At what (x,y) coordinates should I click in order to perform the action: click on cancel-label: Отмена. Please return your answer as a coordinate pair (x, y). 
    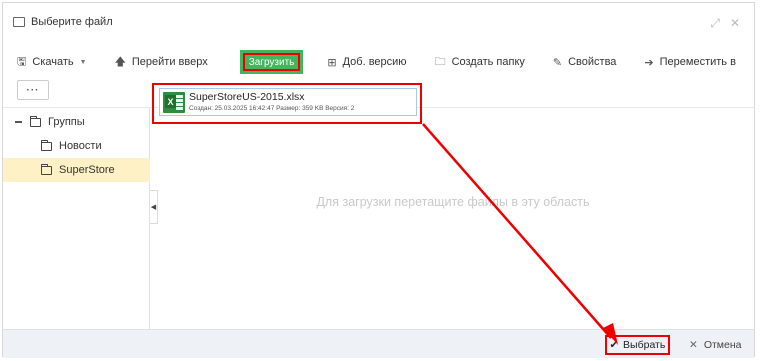
    Looking at the image, I should click on (722, 345).